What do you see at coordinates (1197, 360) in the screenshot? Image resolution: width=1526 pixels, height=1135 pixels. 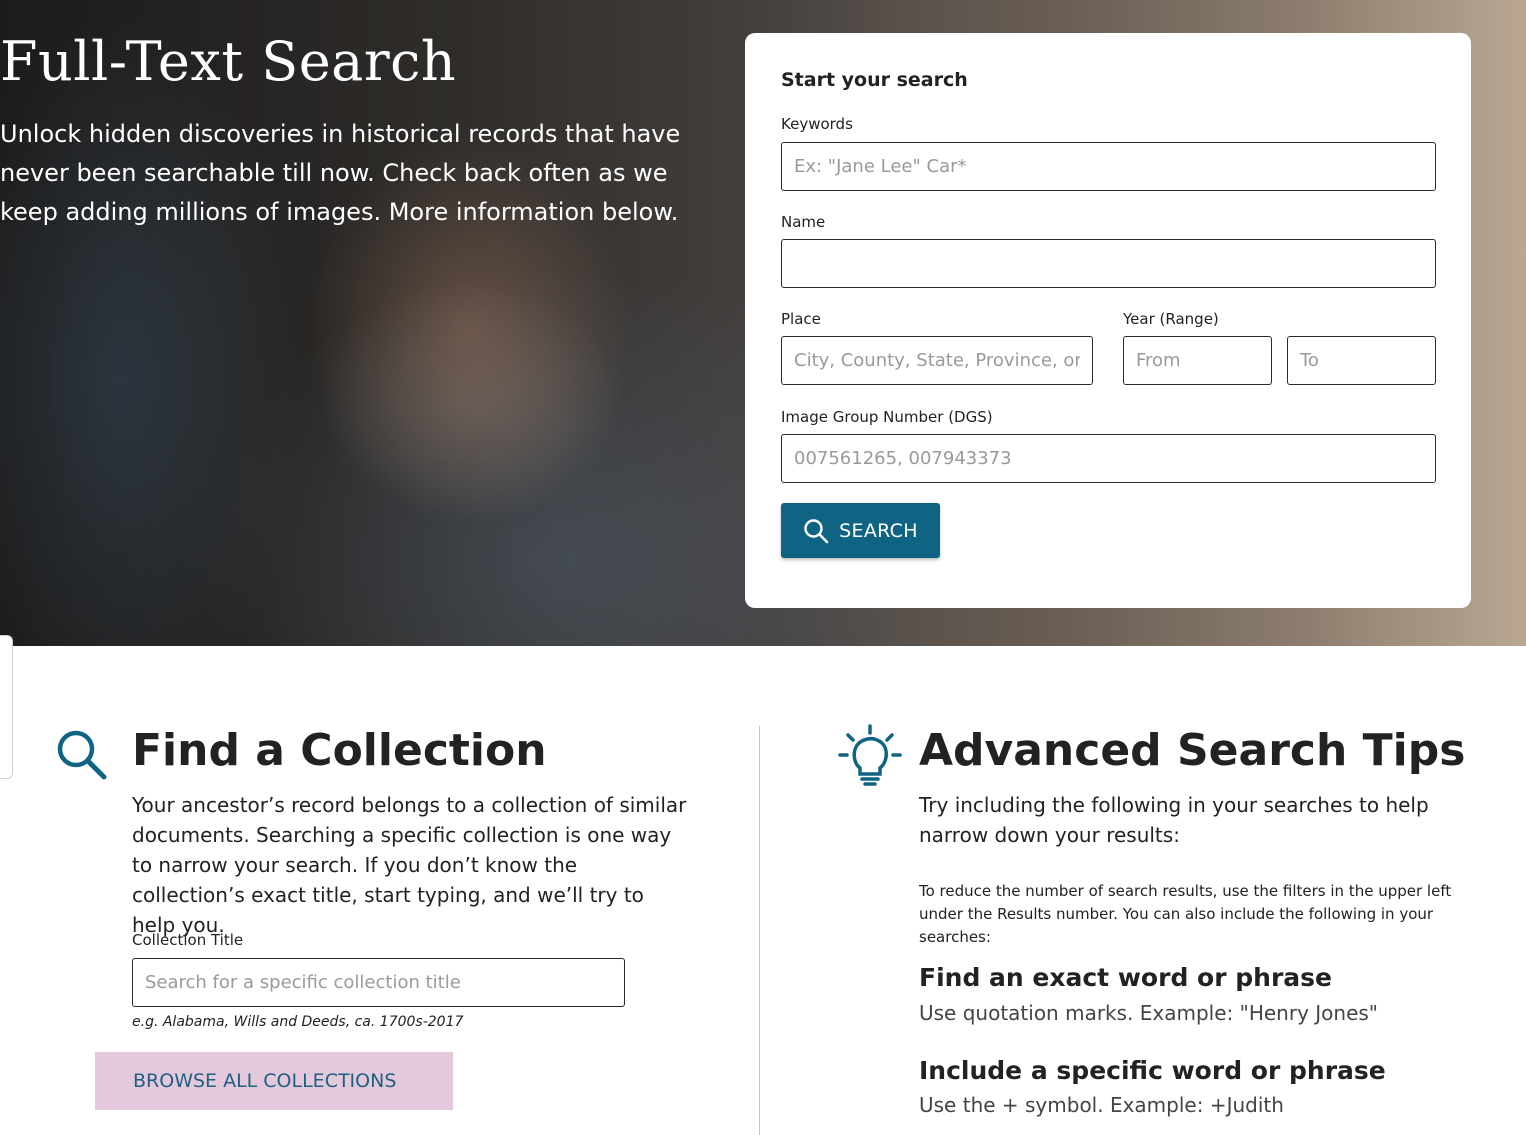 I see `year-from-input` at bounding box center [1197, 360].